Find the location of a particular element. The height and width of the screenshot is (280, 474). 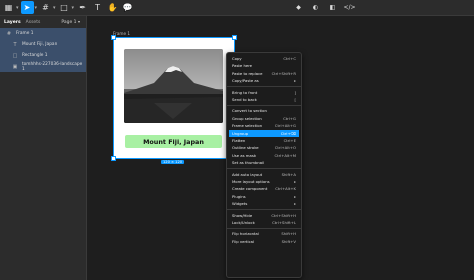

menu-item-label: Send to back is located at coordinates (244, 99).